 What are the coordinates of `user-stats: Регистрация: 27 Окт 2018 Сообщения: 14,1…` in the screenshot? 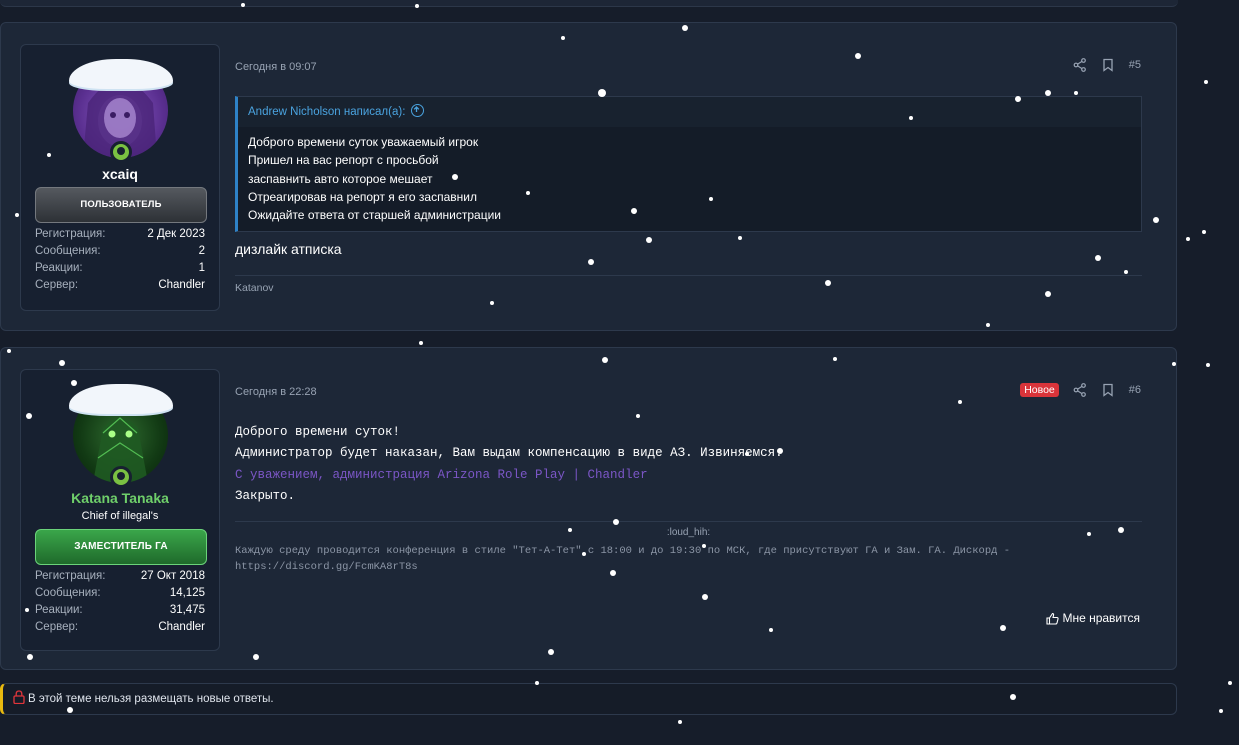 It's located at (120, 602).